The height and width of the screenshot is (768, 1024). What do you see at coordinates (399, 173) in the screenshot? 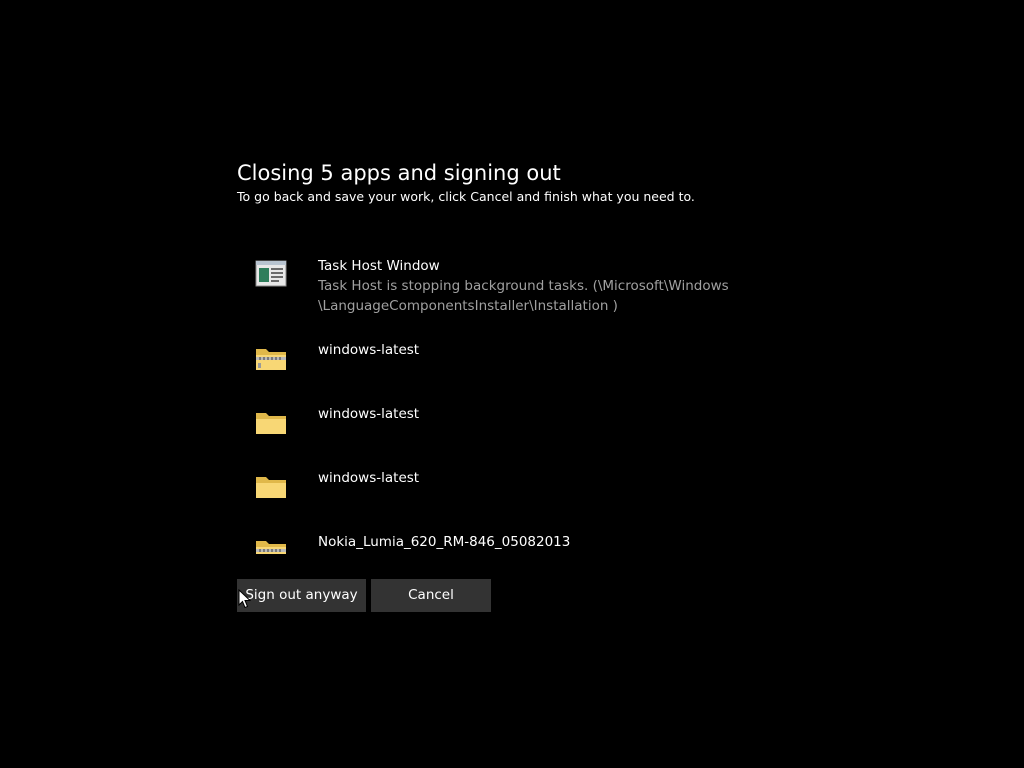
I see `dialog-title: Closing 5 apps and signing out` at bounding box center [399, 173].